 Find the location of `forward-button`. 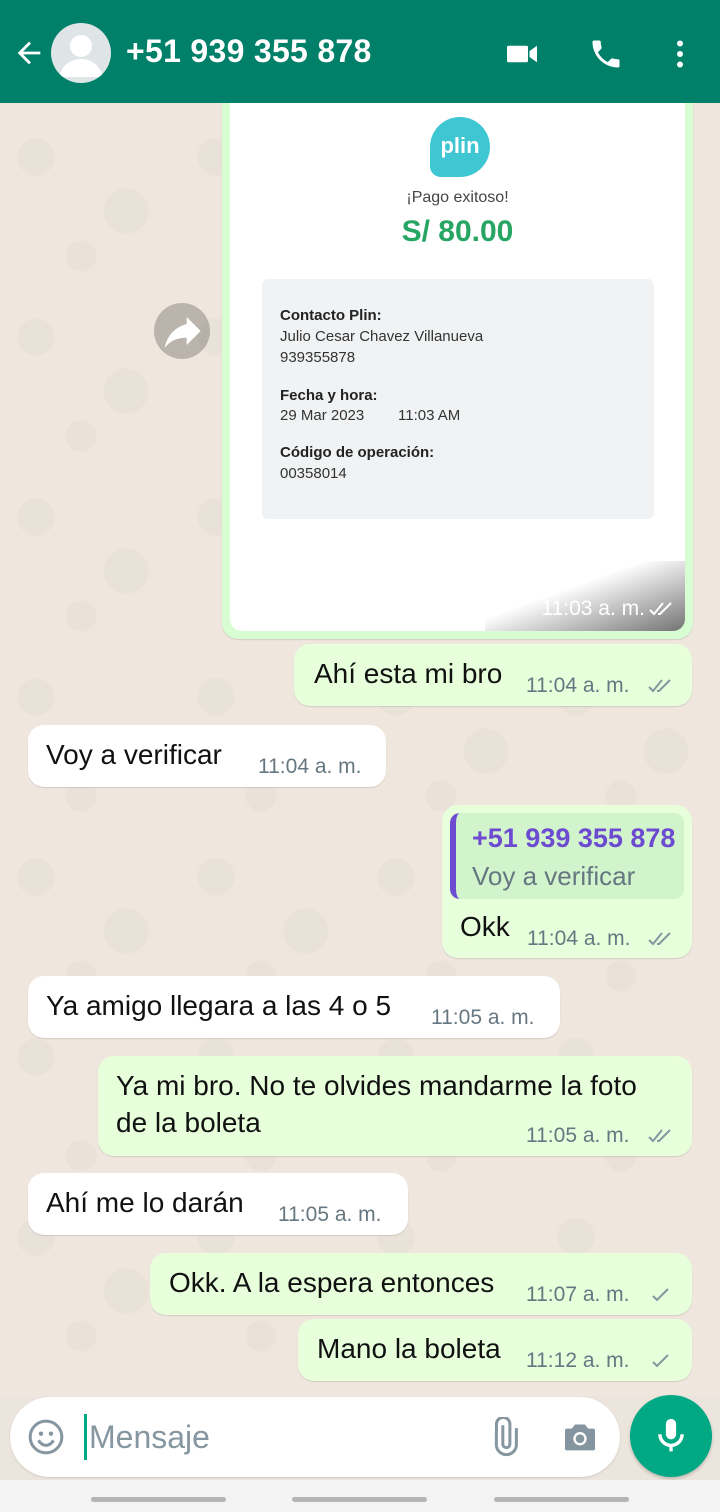

forward-button is located at coordinates (182, 331).